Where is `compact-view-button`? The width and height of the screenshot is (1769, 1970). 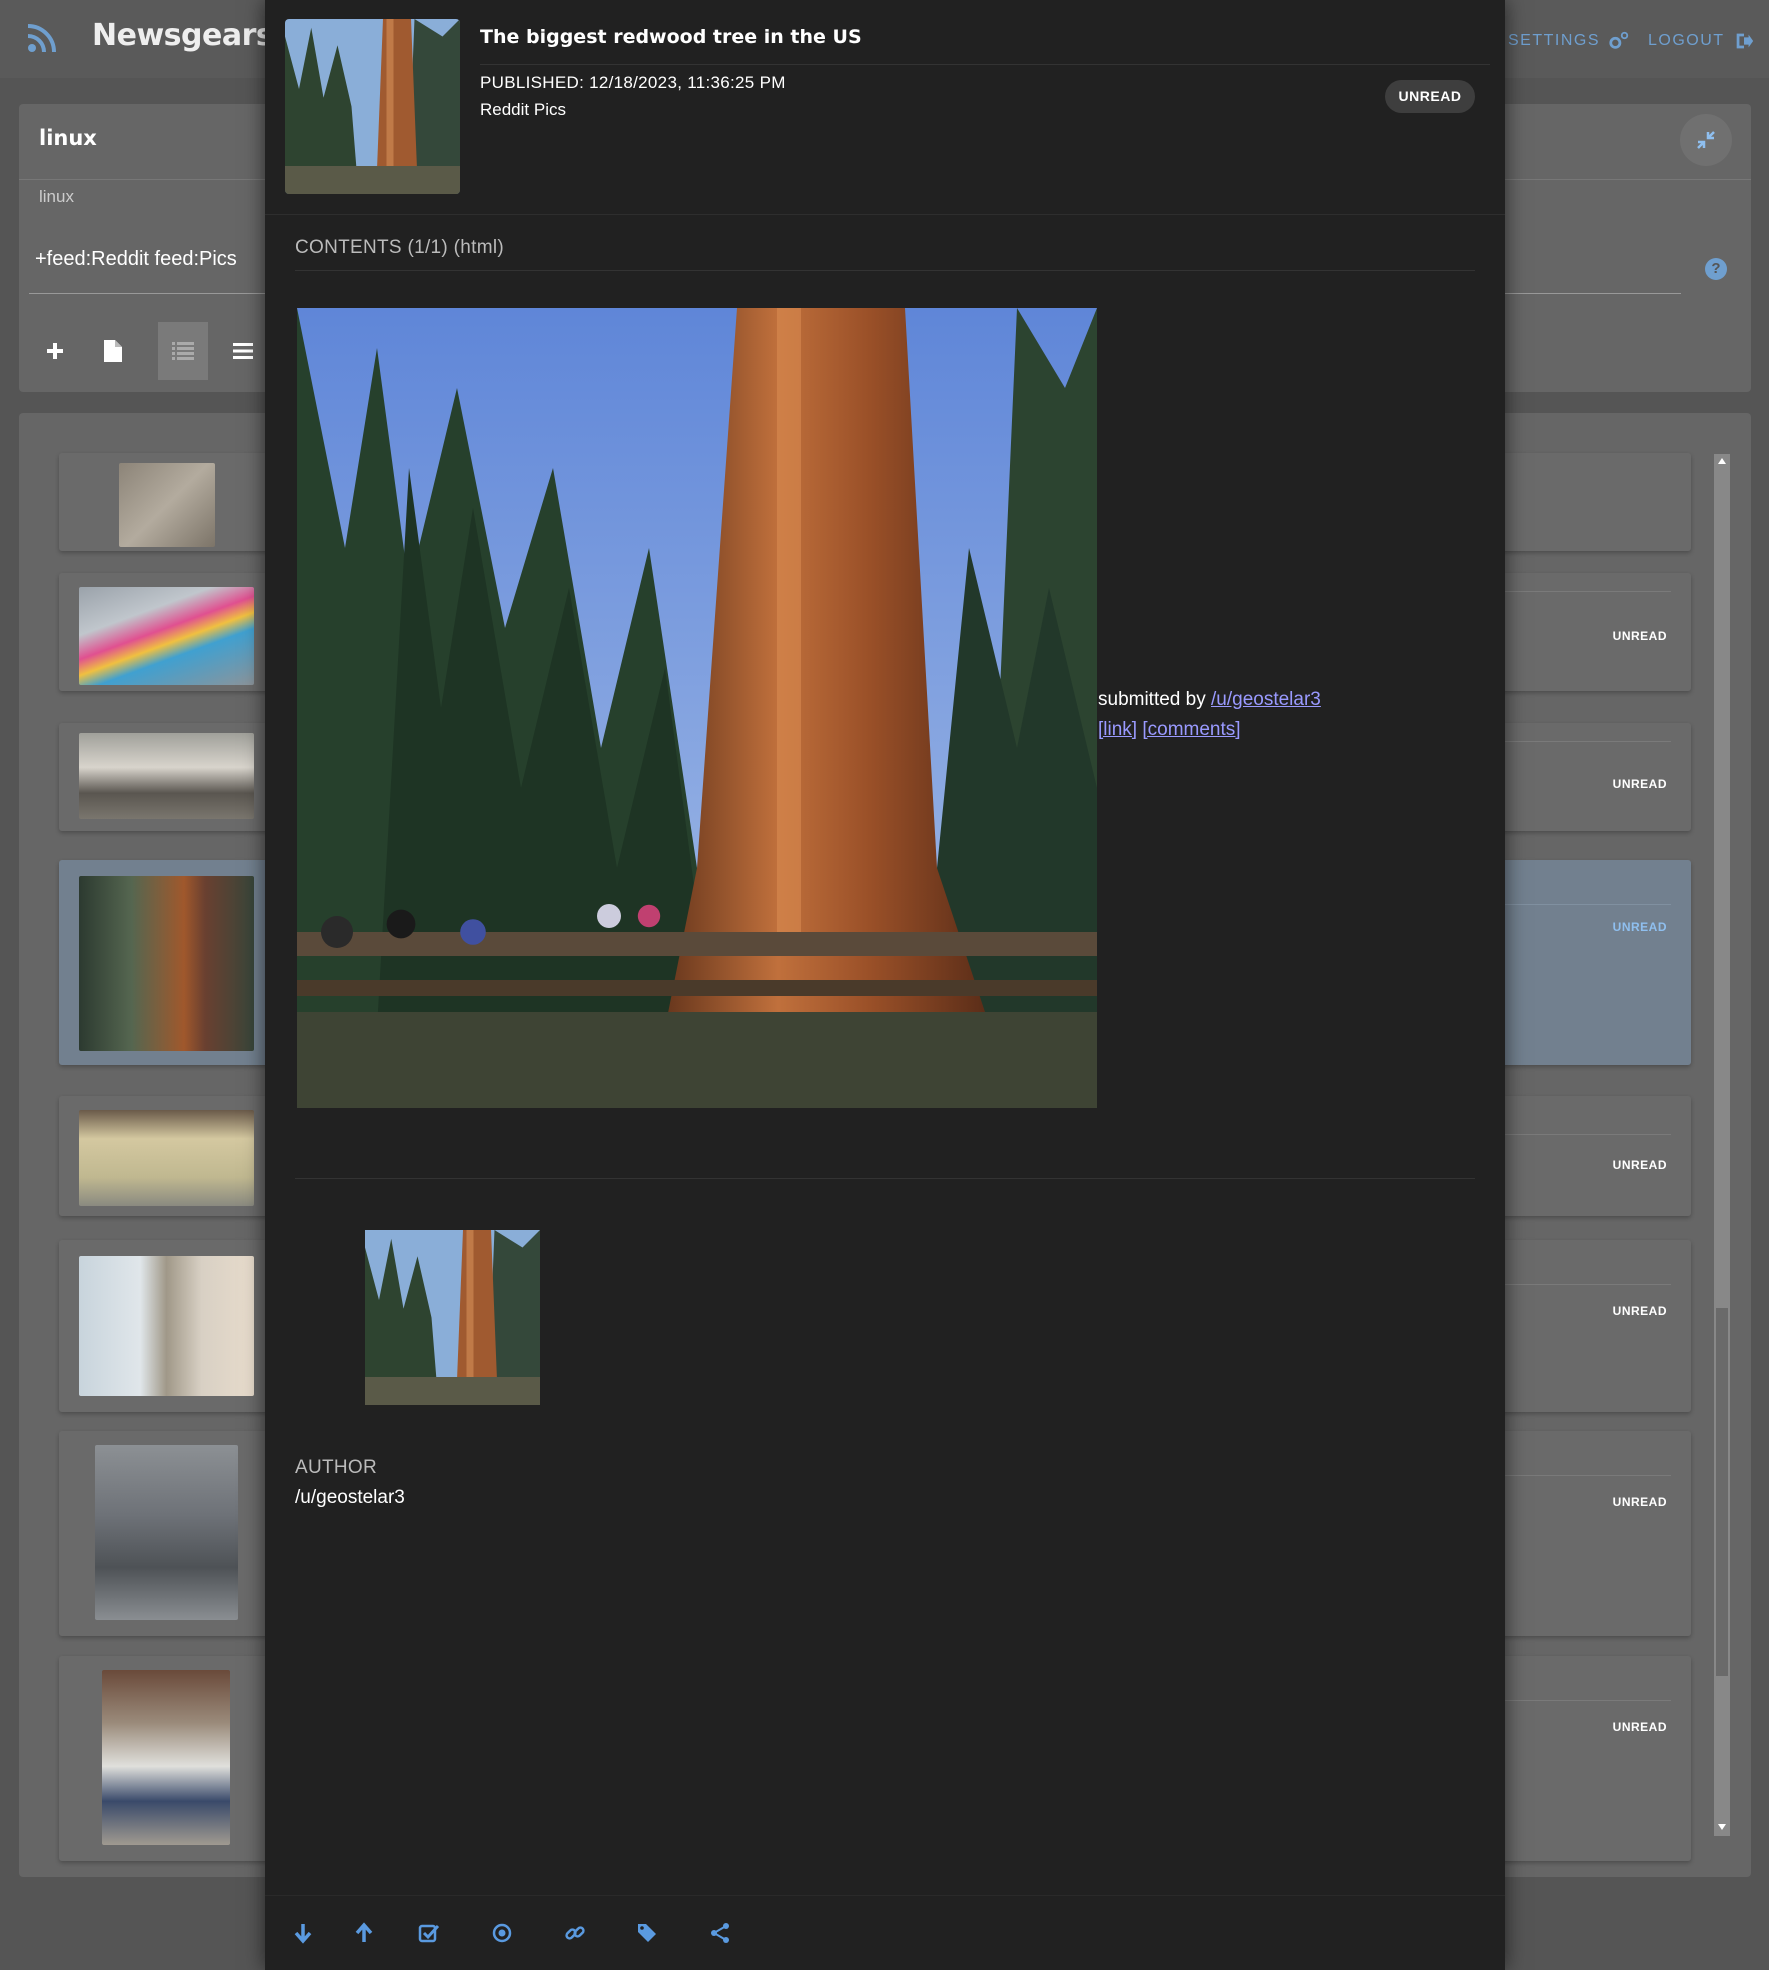
compact-view-button is located at coordinates (243, 351).